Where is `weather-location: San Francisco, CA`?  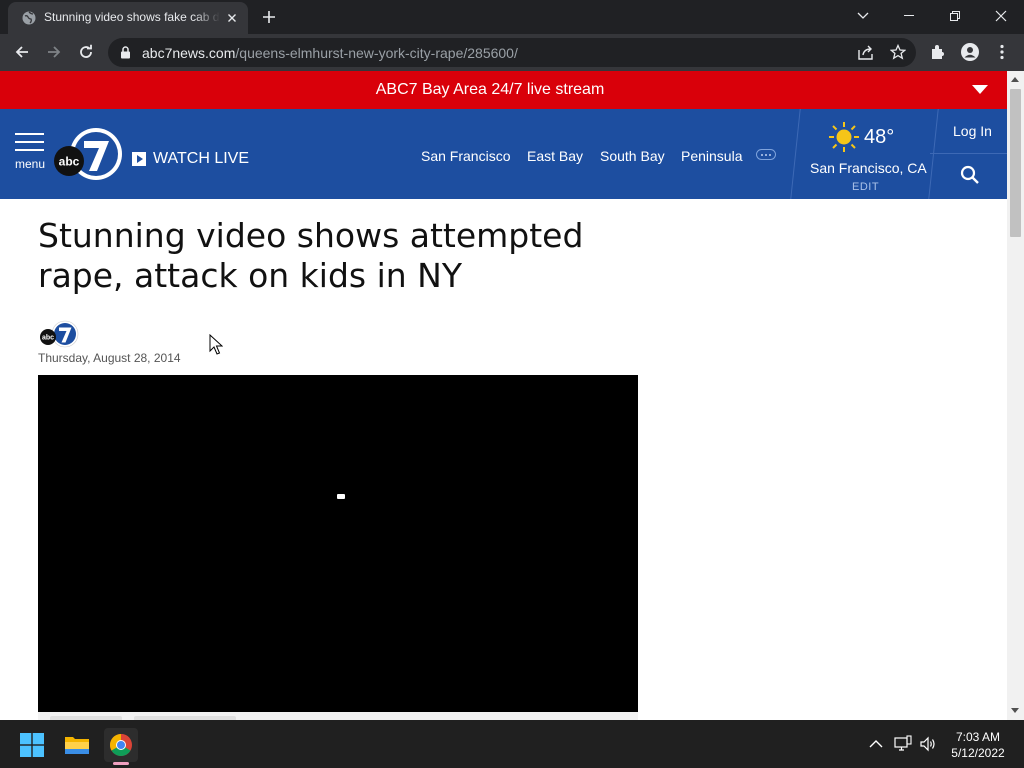 weather-location: San Francisco, CA is located at coordinates (868, 168).